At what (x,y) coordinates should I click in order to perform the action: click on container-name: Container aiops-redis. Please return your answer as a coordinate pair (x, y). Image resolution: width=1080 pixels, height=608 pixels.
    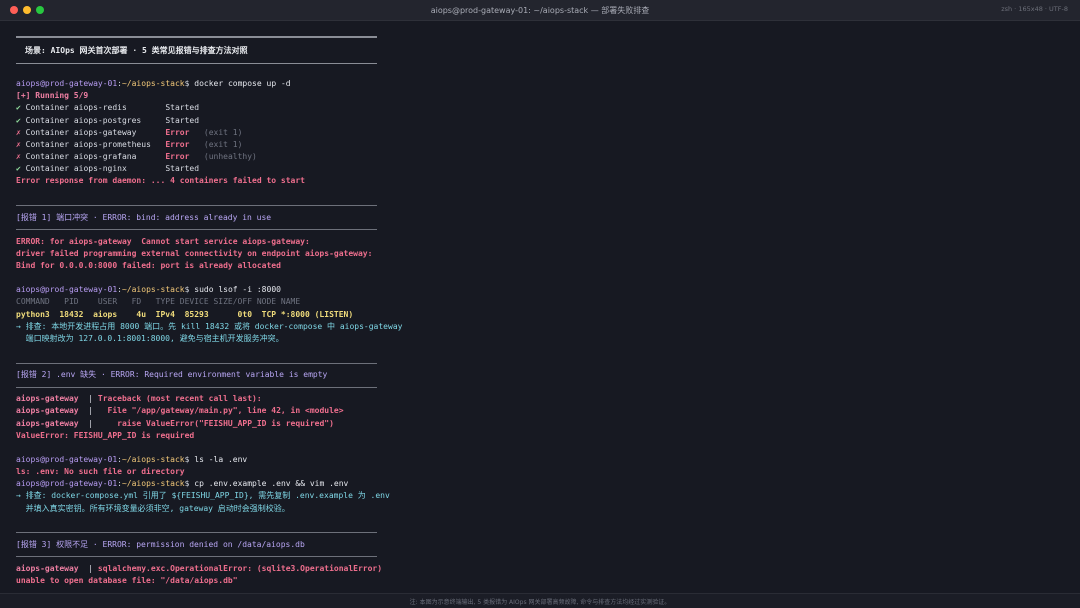
    Looking at the image, I should click on (95, 108).